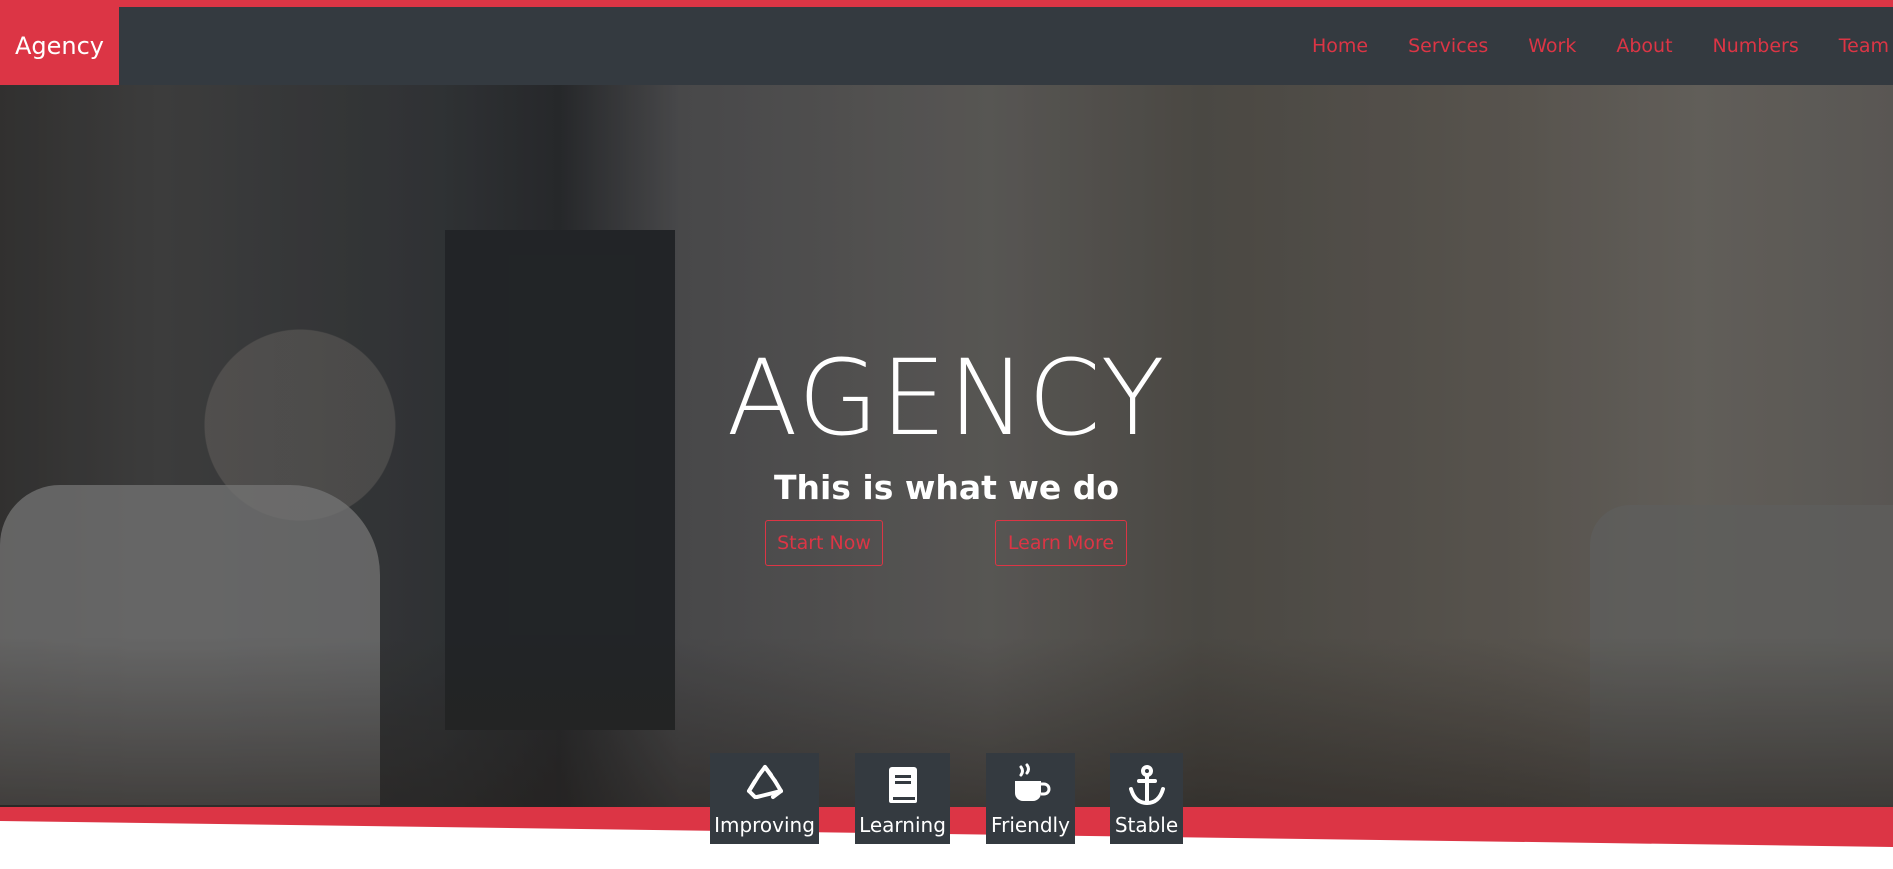  Describe the element at coordinates (764, 781) in the screenshot. I see `recycle-icon` at that location.